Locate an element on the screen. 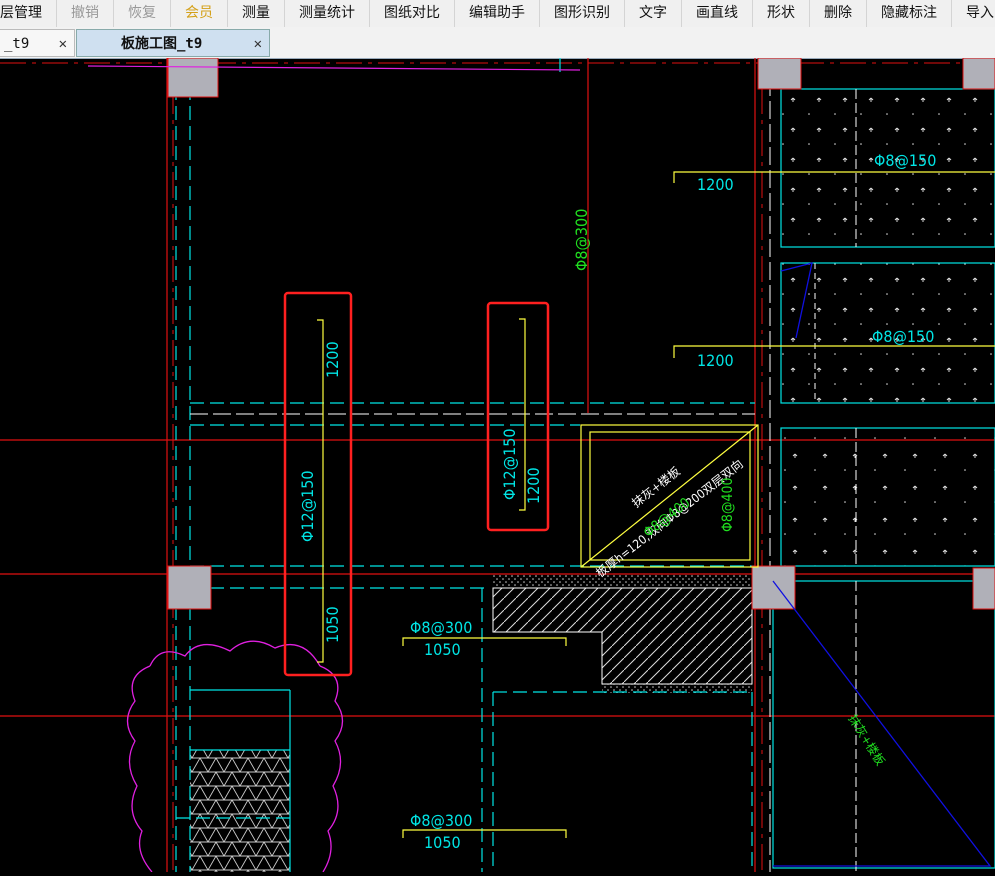 The image size is (995, 876). tab-label: _t9 is located at coordinates (17, 44).